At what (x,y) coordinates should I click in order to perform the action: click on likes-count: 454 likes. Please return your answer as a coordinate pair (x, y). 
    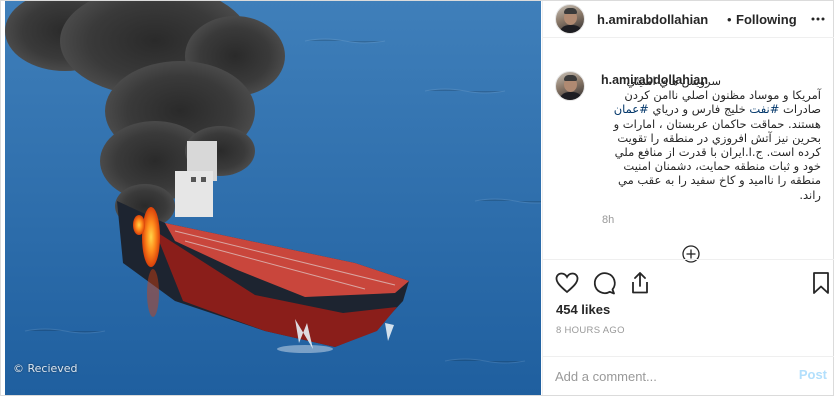
    Looking at the image, I should click on (583, 309).